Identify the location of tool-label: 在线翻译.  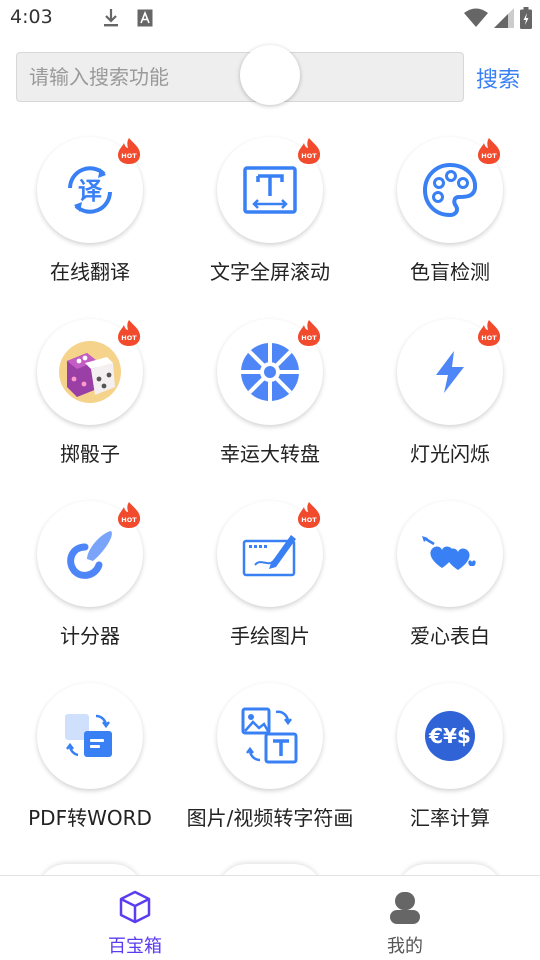
(90, 272).